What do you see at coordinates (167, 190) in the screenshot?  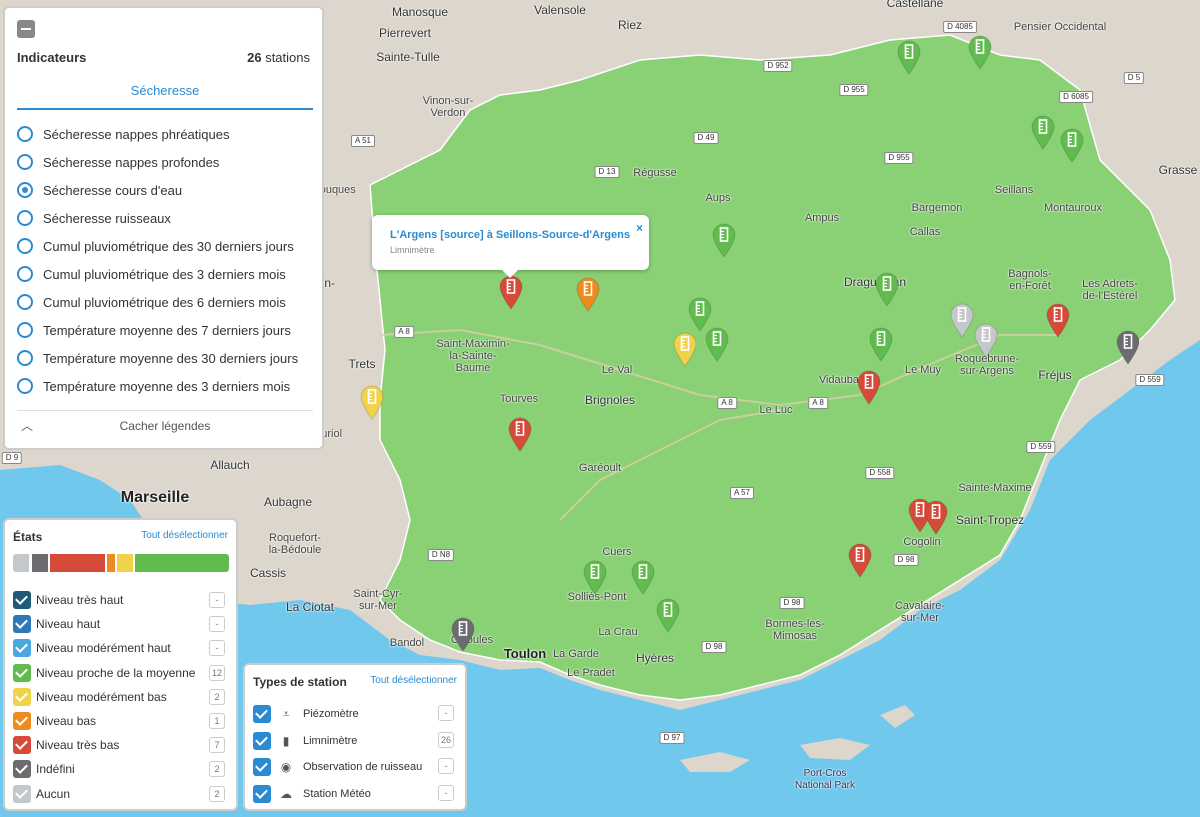 I see `indicator-option: Sécheresse cours d'eau` at bounding box center [167, 190].